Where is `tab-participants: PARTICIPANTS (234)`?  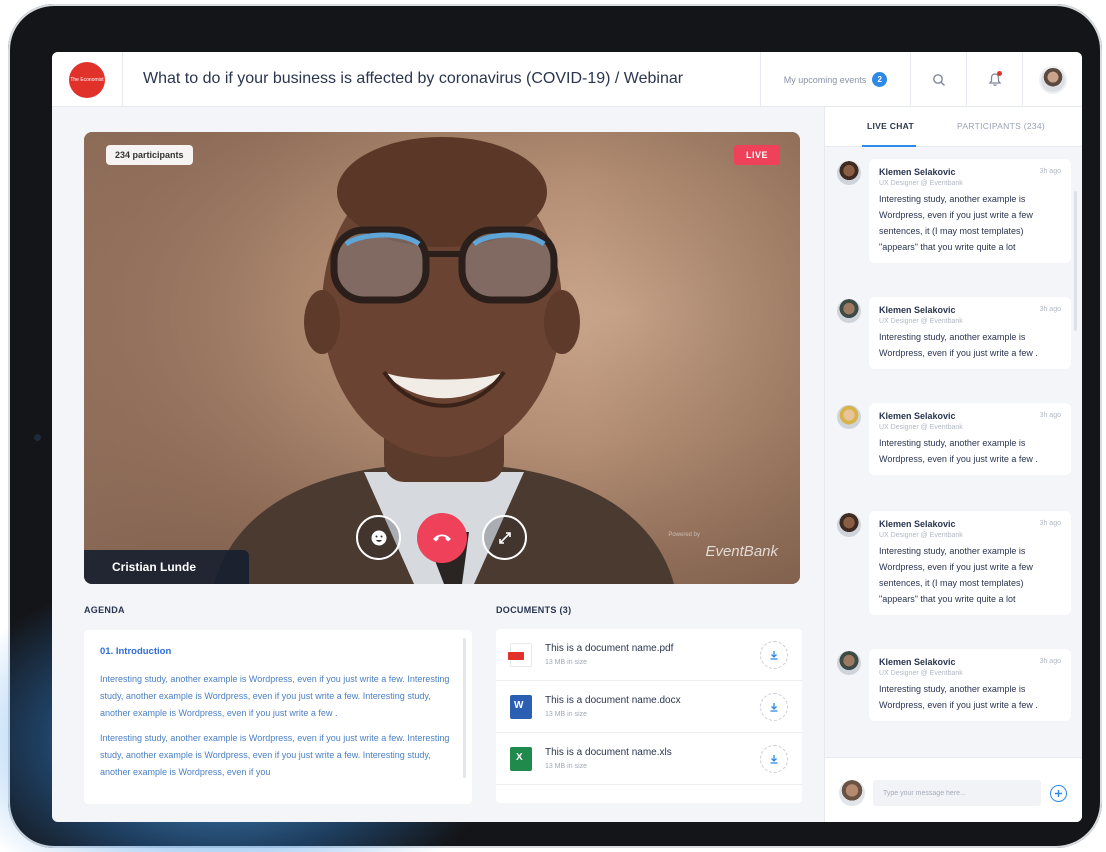 tab-participants: PARTICIPANTS (234) is located at coordinates (1001, 126).